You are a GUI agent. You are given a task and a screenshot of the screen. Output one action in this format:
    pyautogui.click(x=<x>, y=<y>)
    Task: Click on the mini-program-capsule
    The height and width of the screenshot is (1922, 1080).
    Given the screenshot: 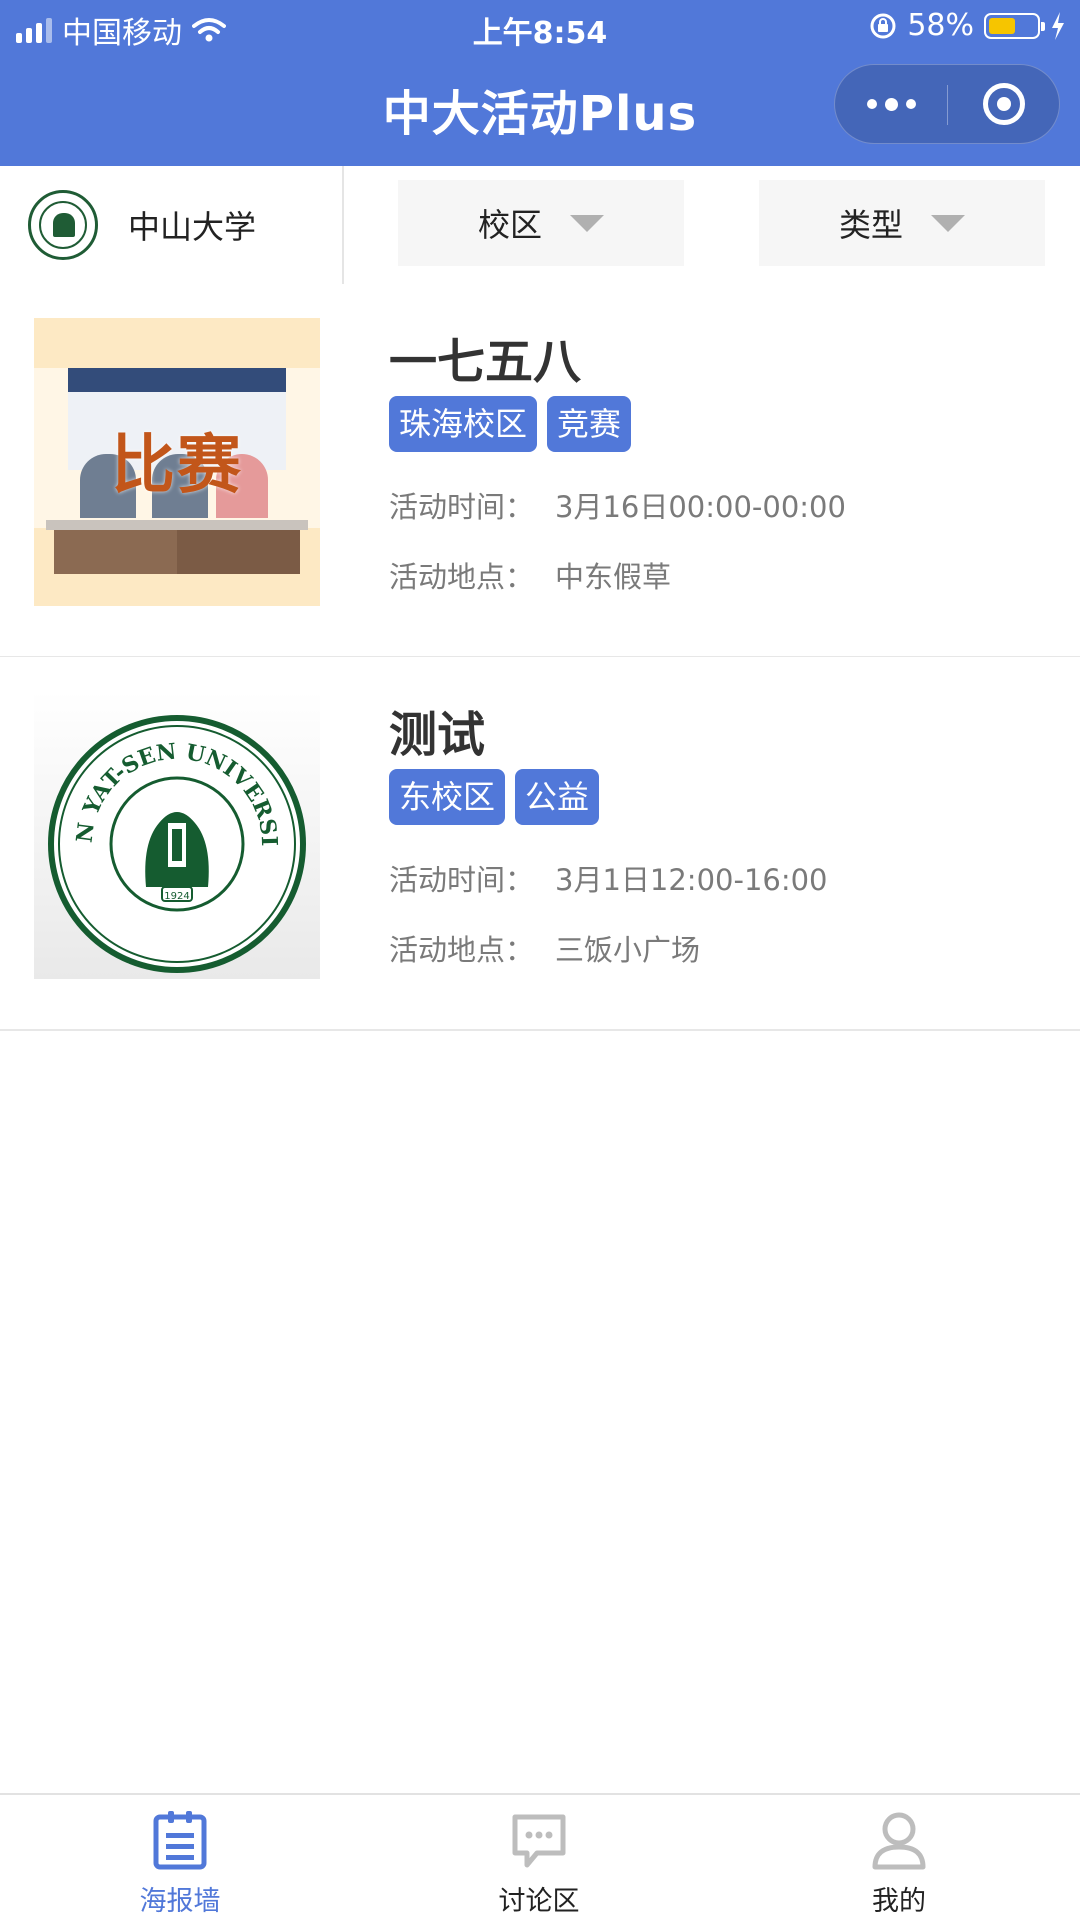 What is the action you would take?
    pyautogui.click(x=947, y=104)
    